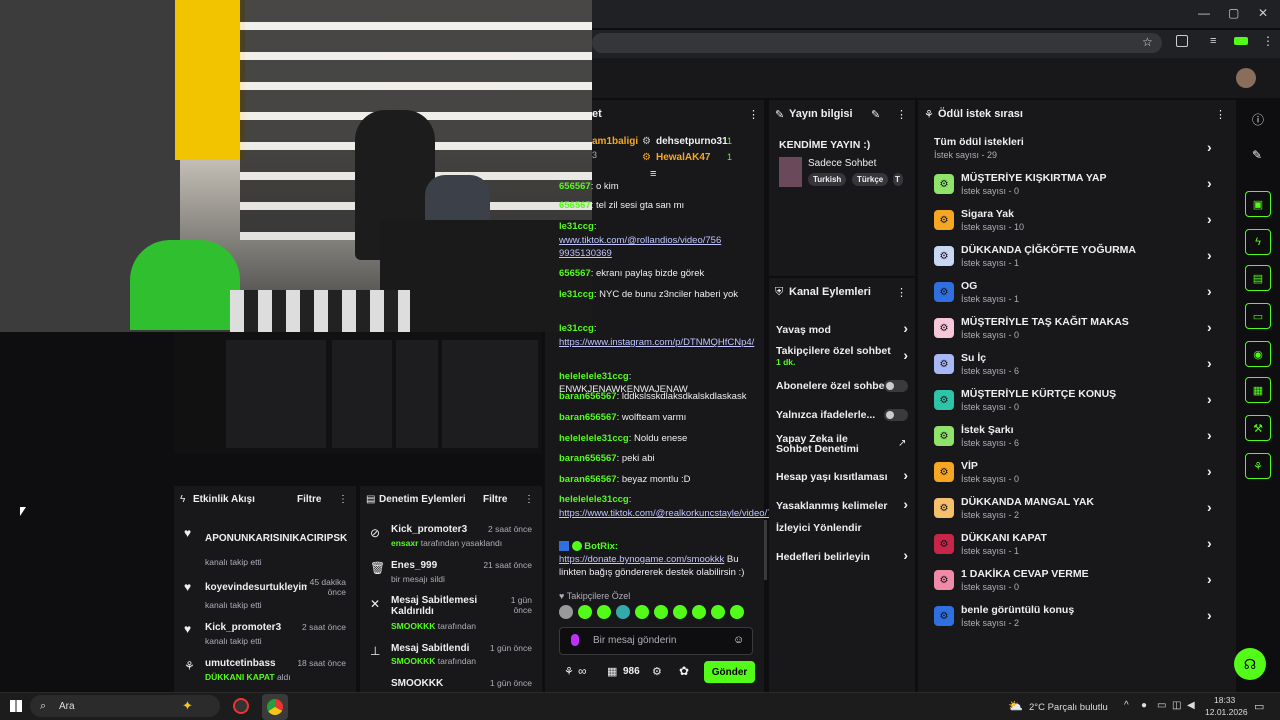 Image resolution: width=1280 pixels, height=720 pixels. What do you see at coordinates (1126, 705) in the screenshot?
I see `tray-chevron-icon: ^` at bounding box center [1126, 705].